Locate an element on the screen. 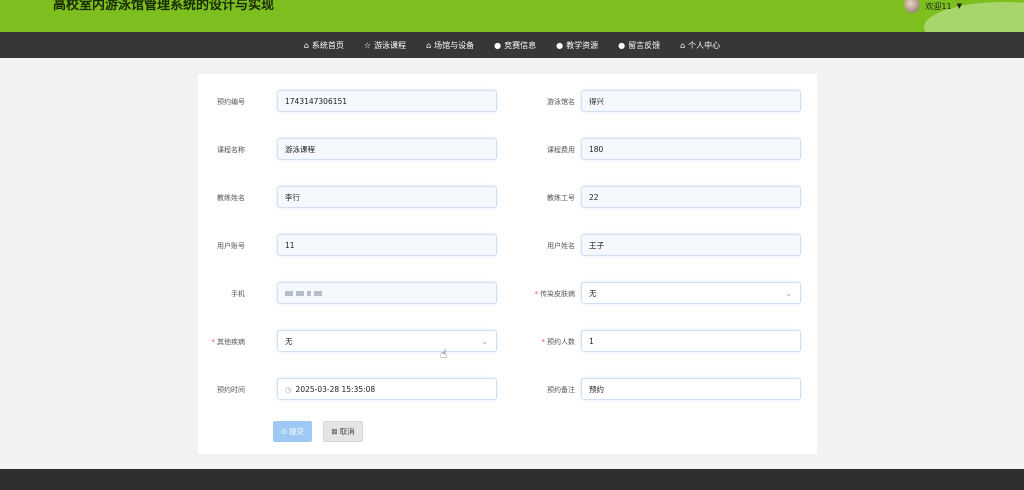 The width and height of the screenshot is (1024, 490). nav-item-label: 场馆与设备 is located at coordinates (454, 45).